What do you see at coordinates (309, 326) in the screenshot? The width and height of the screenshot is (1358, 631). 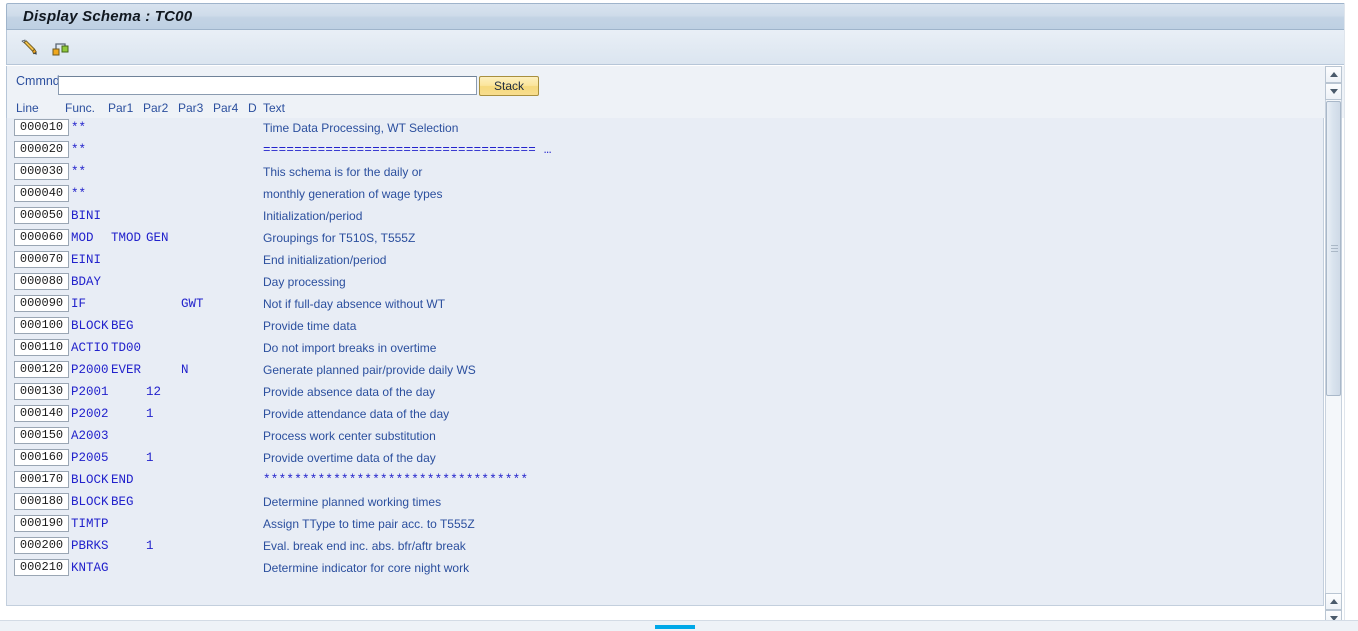 I see `cell-text: Provide time data` at bounding box center [309, 326].